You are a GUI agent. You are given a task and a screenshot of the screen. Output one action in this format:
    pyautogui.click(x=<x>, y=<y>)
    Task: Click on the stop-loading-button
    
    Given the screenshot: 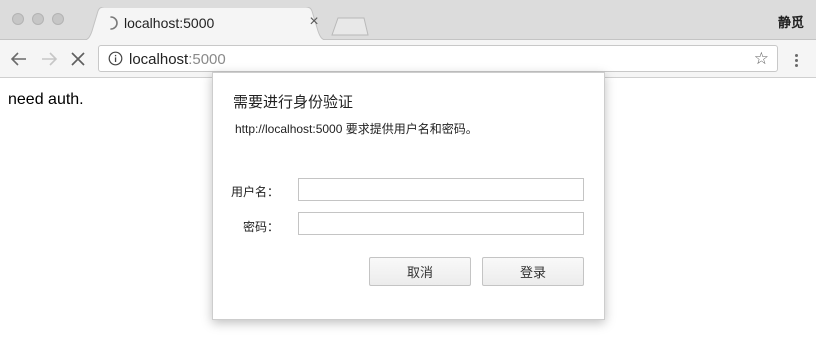 What is the action you would take?
    pyautogui.click(x=78, y=59)
    